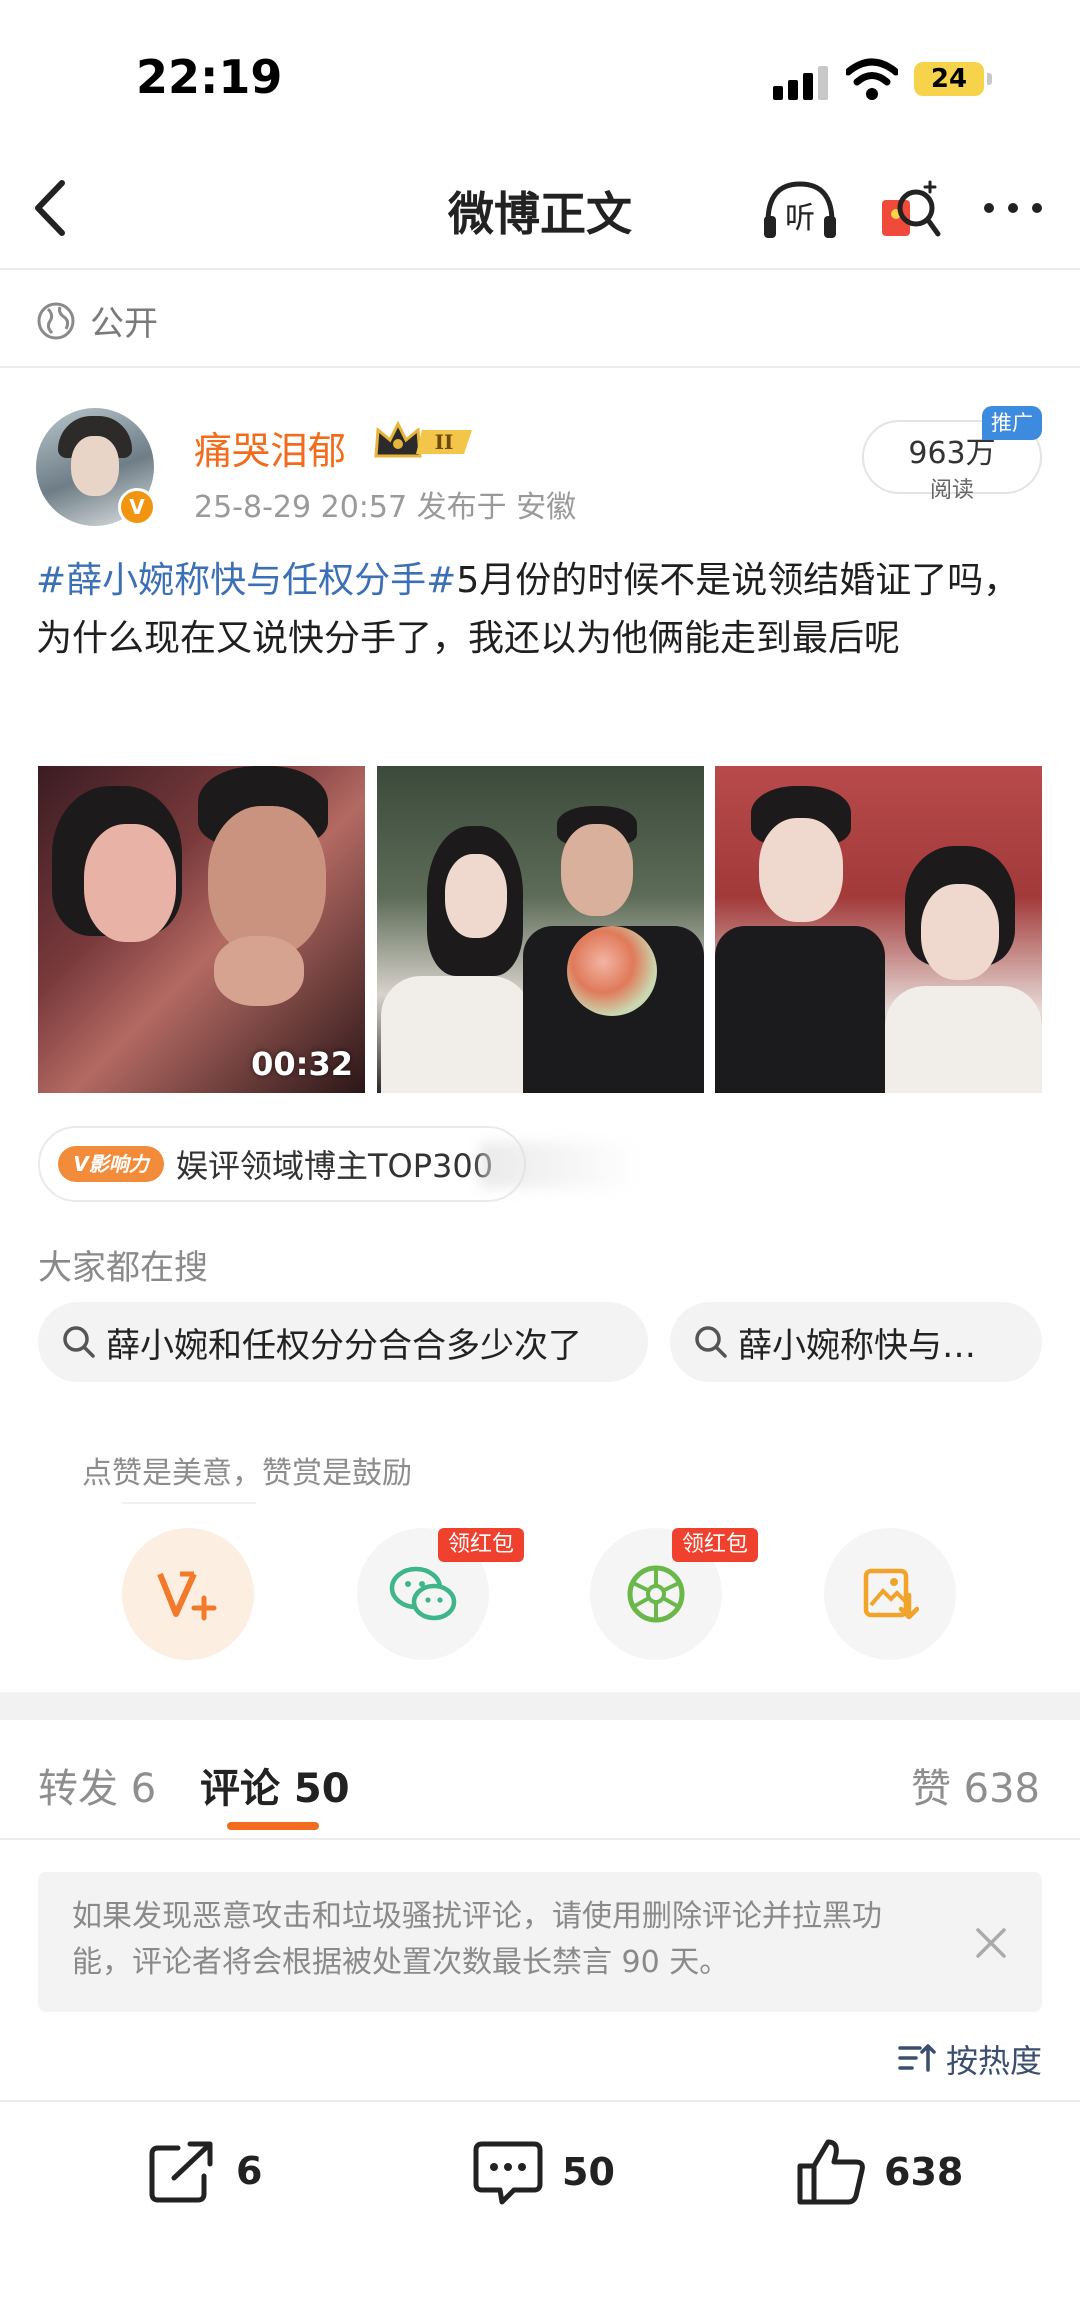 This screenshot has height=2302, width=1080. What do you see at coordinates (993, 2061) in the screenshot?
I see `sort-label: 按热度` at bounding box center [993, 2061].